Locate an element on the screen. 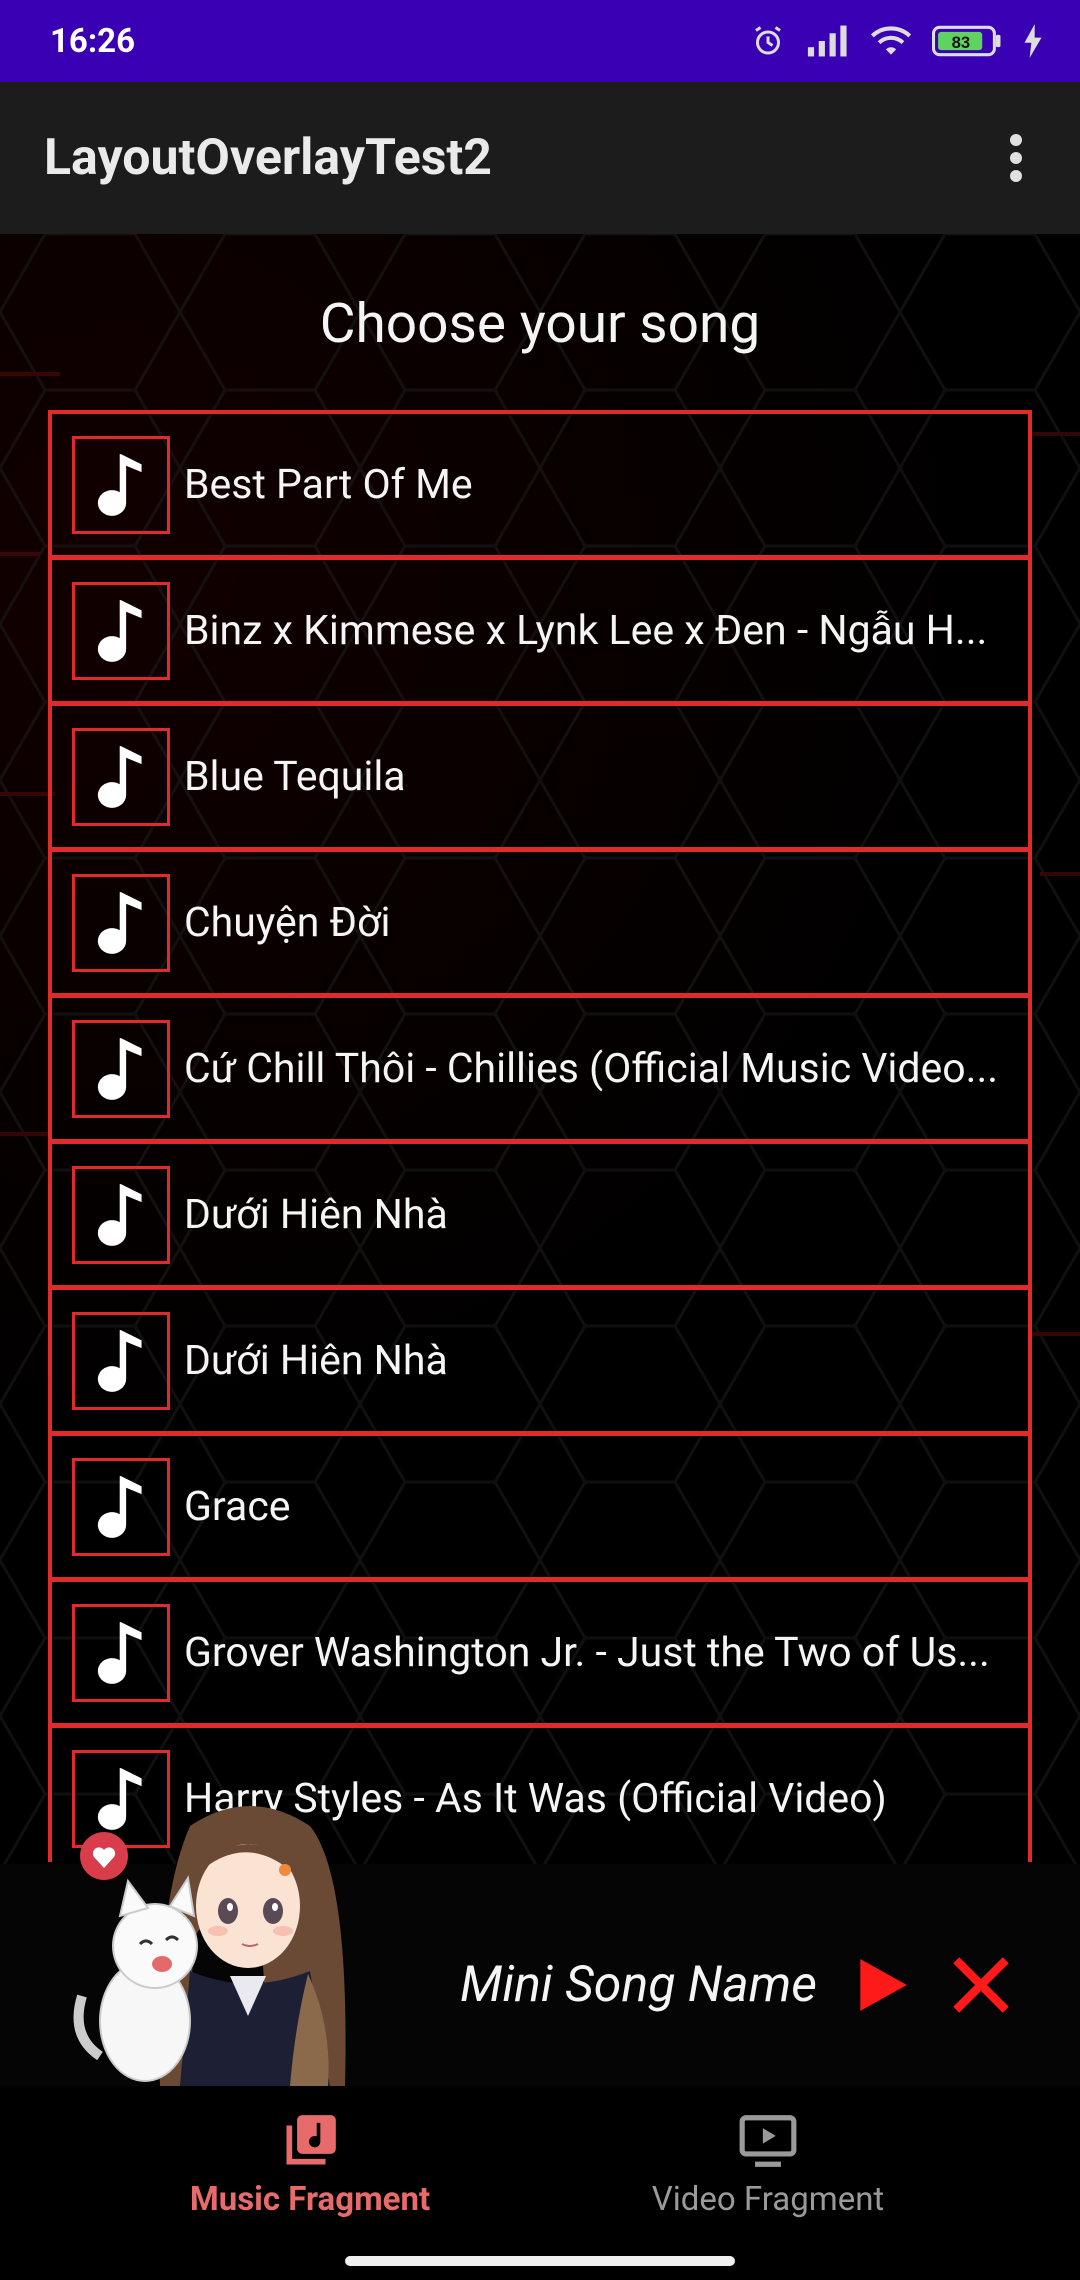 This screenshot has height=2280, width=1080. song-list-item: Blue Tequila is located at coordinates (540, 779).